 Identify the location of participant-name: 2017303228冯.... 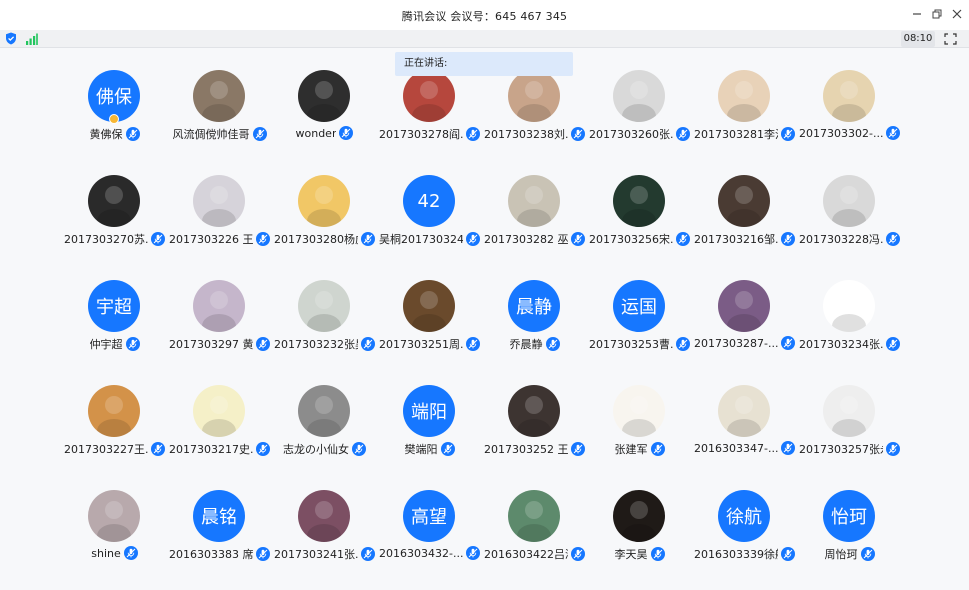
(841, 239).